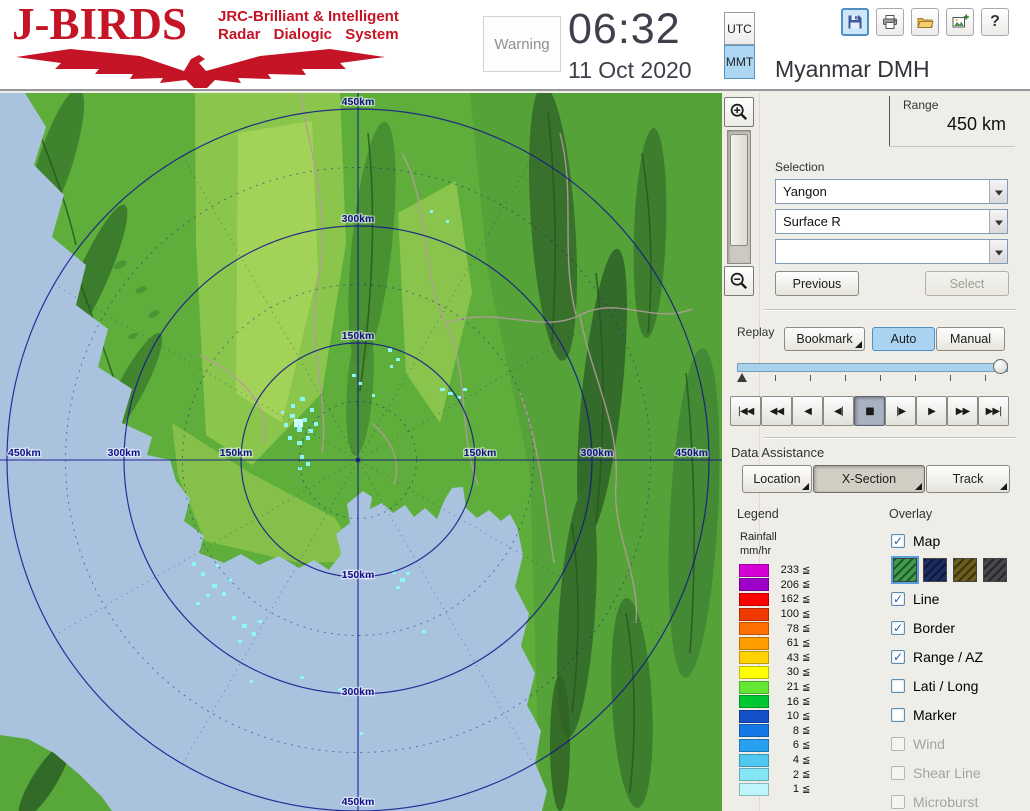  I want to click on zoom-out-button, so click(739, 281).